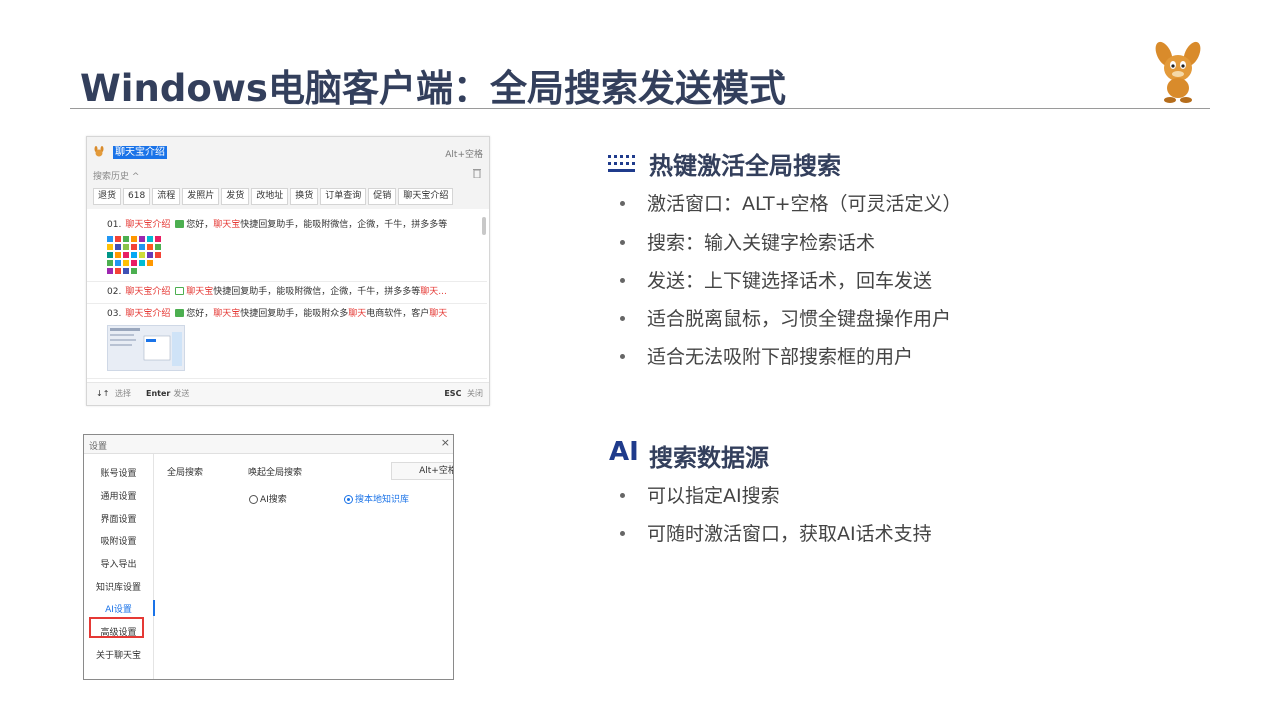 This screenshot has height=720, width=1280. I want to click on section-heading-hotkey: 热键激活全局搜索, so click(745, 166).